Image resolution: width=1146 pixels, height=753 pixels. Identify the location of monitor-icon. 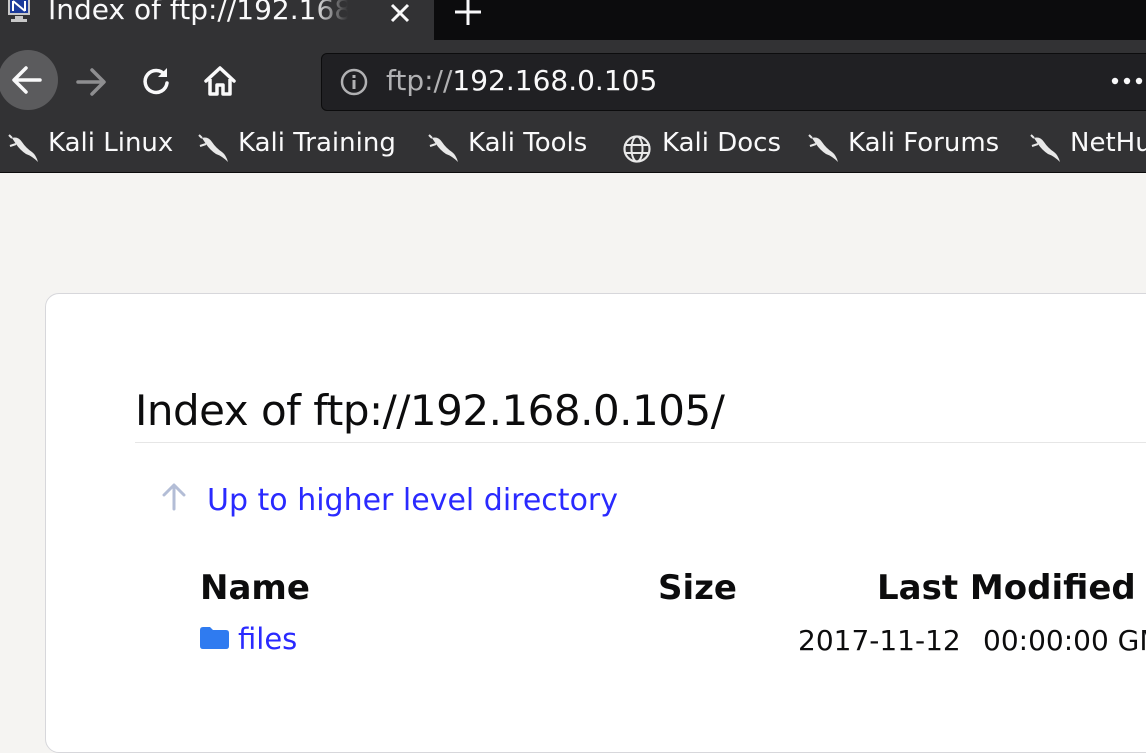
(19, 11).